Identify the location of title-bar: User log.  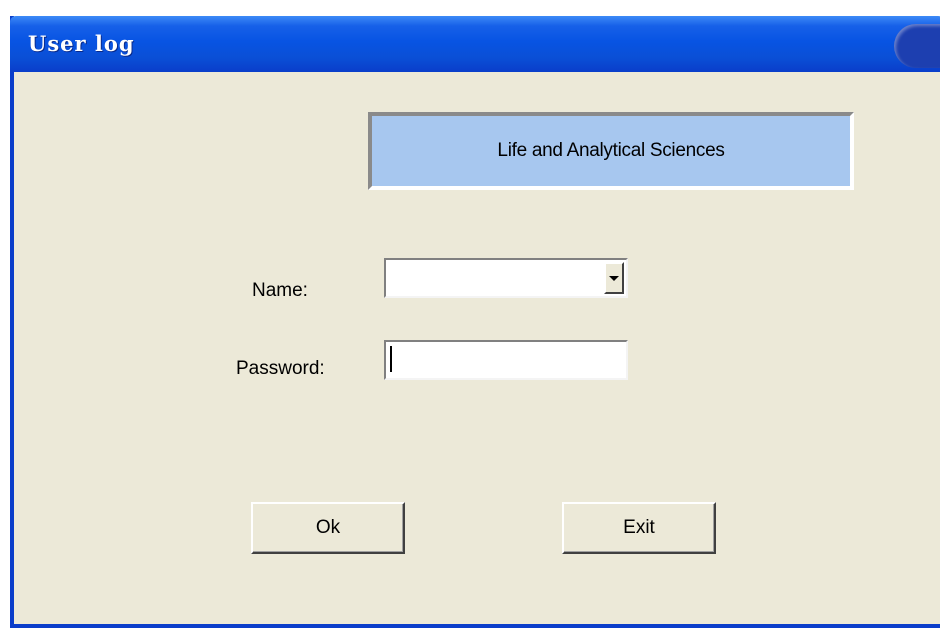
(475, 44).